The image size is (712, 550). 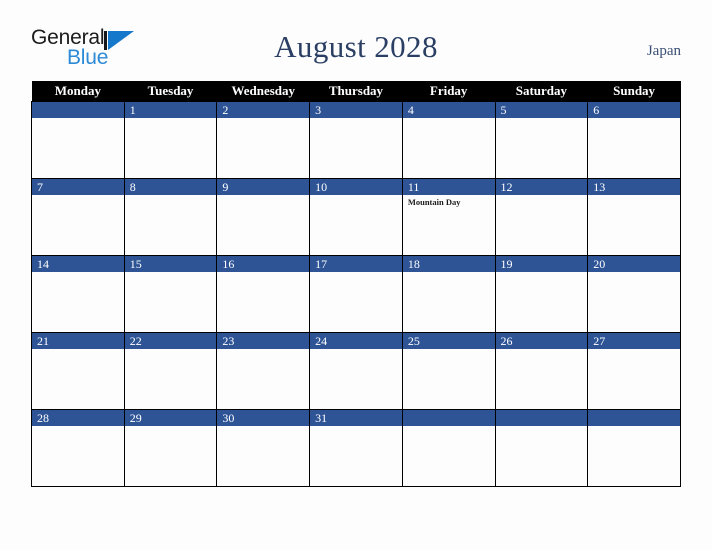 I want to click on calendar-day-cell: 21, so click(x=78, y=371).